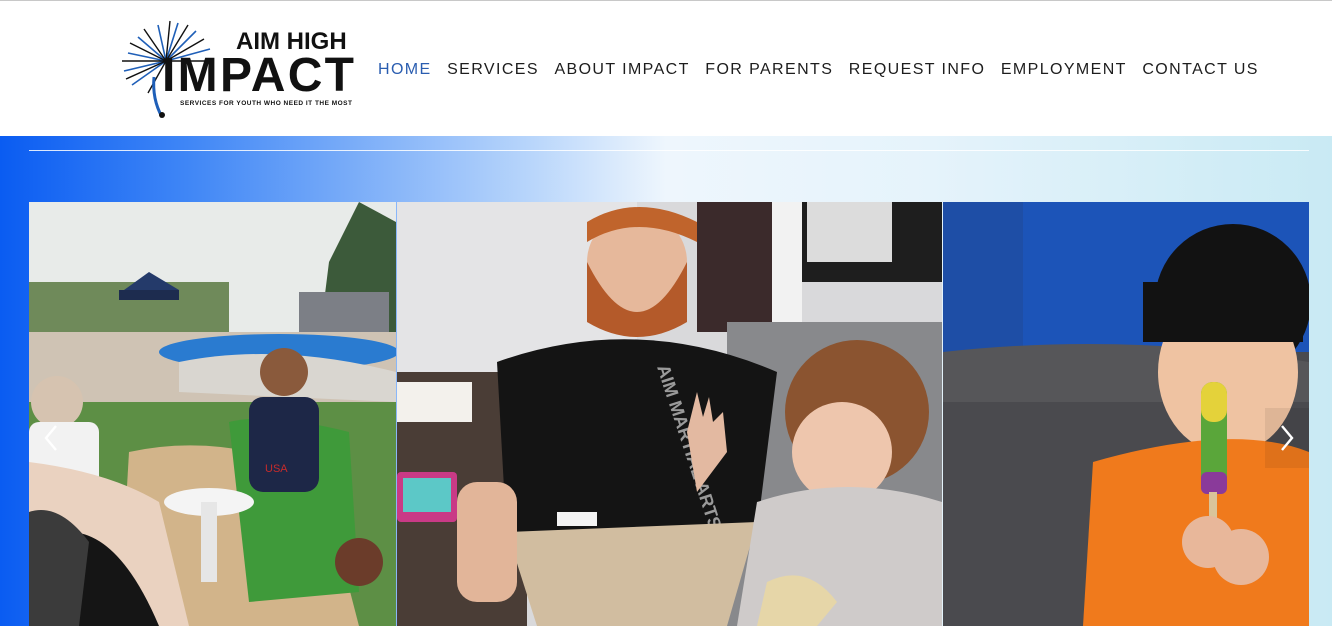 This screenshot has height=626, width=1332. What do you see at coordinates (769, 71) in the screenshot?
I see `nav-for-parents: FOR PARENTS` at bounding box center [769, 71].